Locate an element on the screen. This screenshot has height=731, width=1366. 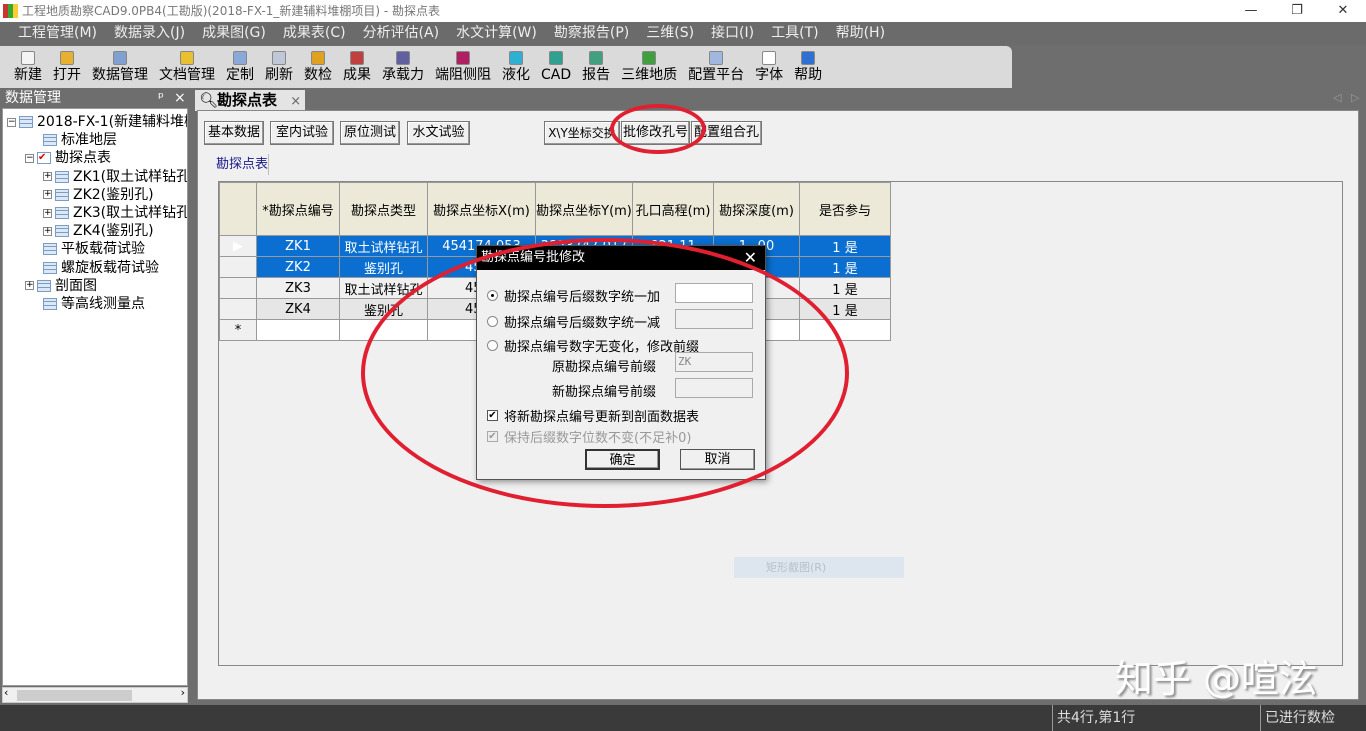
tree-item: 平板载荷试验 is located at coordinates (94, 249).